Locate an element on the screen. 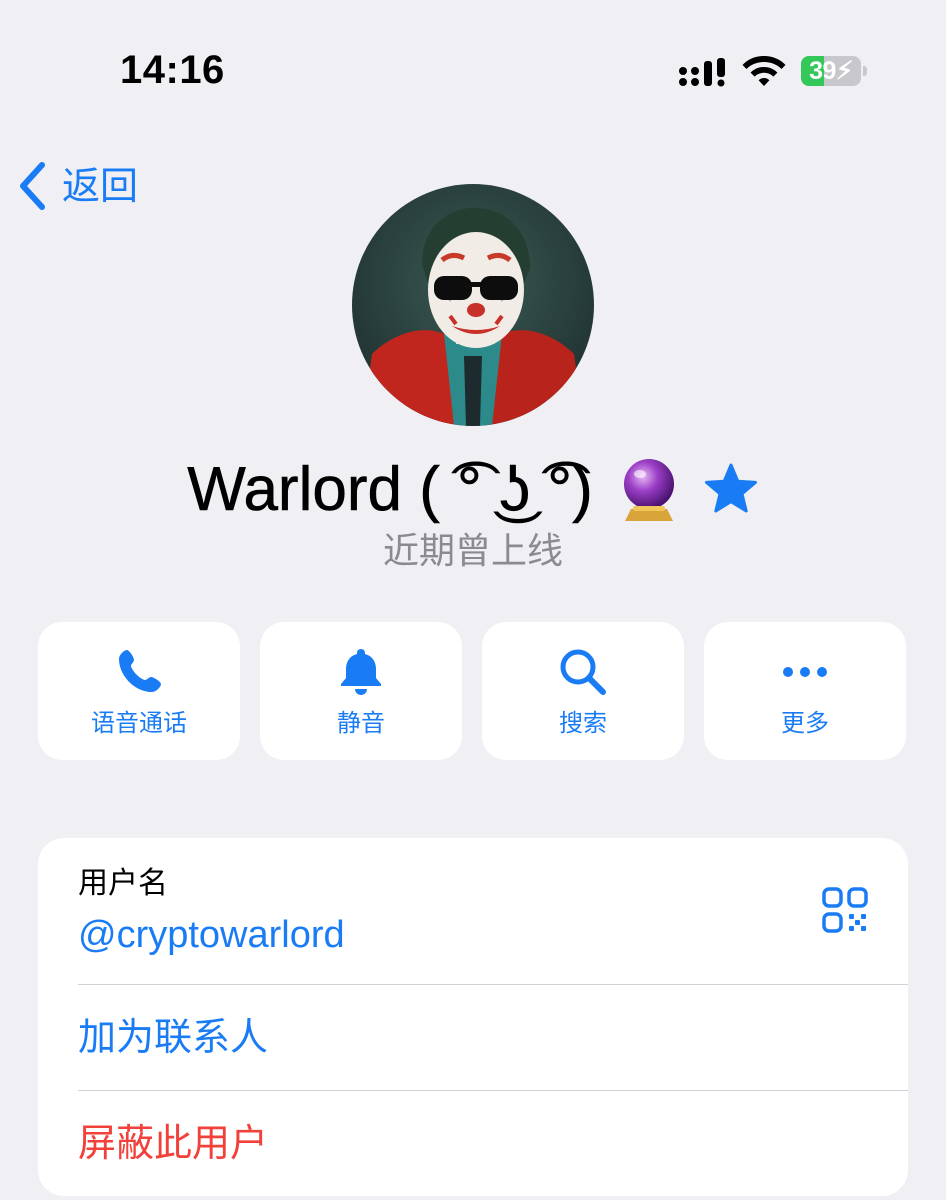 This screenshot has width=946, height=1200. mute-button: 静音 is located at coordinates (361, 691).